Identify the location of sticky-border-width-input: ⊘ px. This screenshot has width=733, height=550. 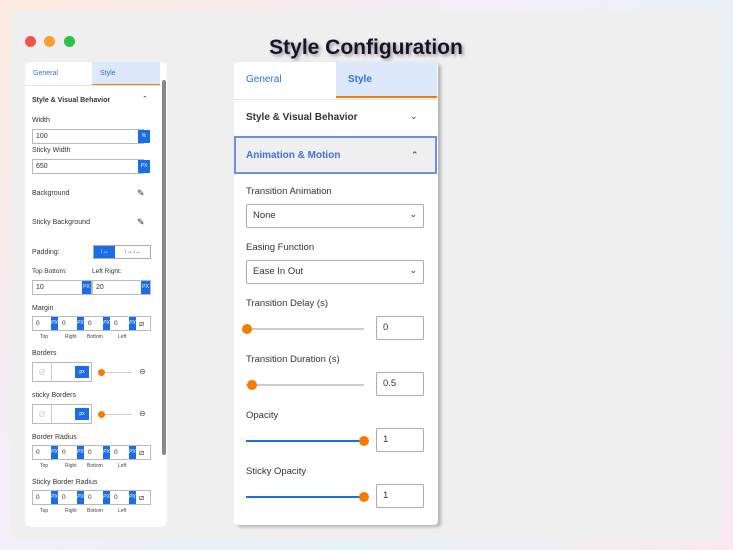
(62, 414).